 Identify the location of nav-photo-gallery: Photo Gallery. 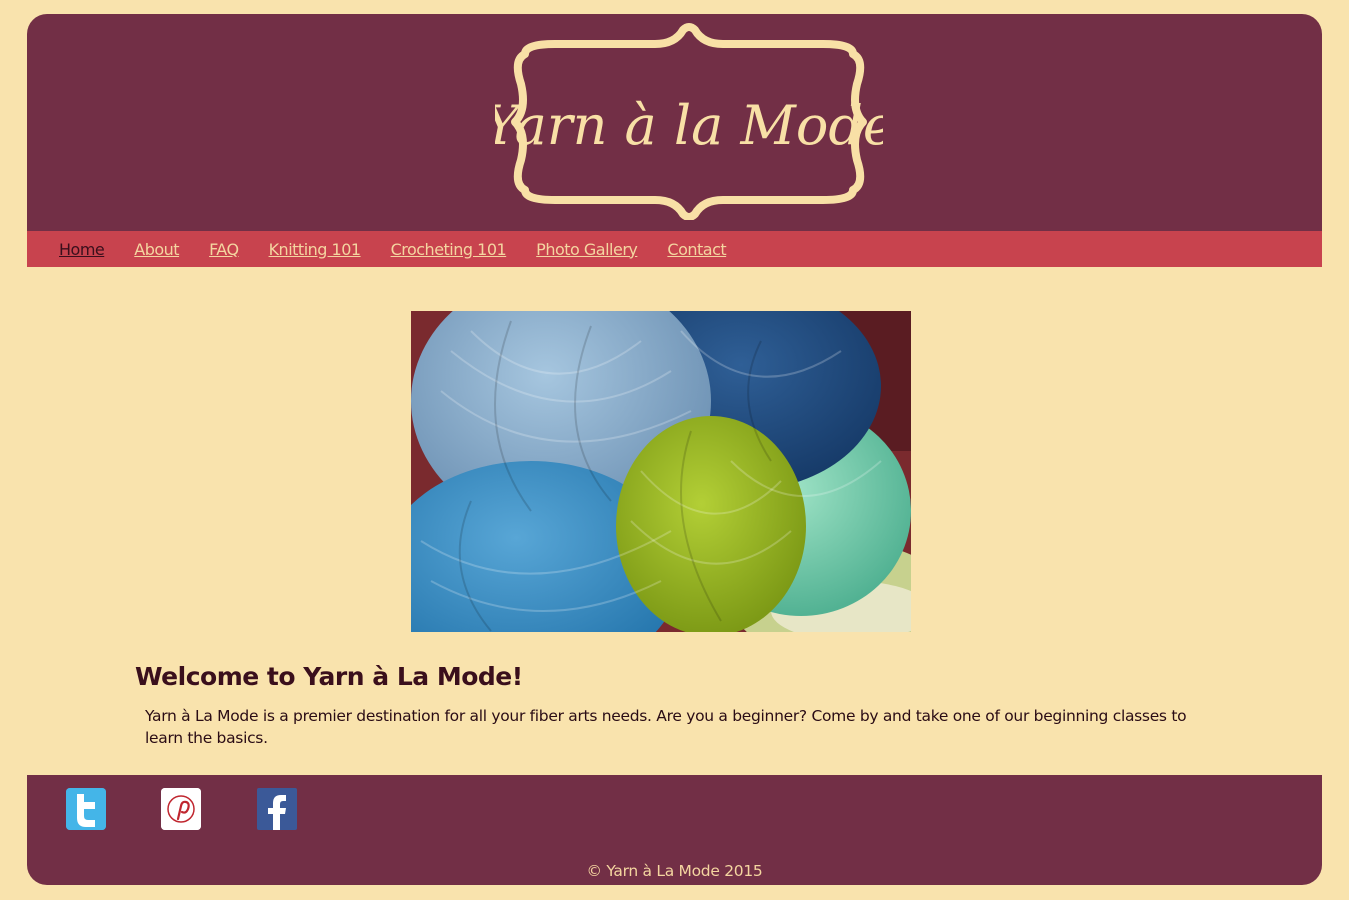
(587, 249).